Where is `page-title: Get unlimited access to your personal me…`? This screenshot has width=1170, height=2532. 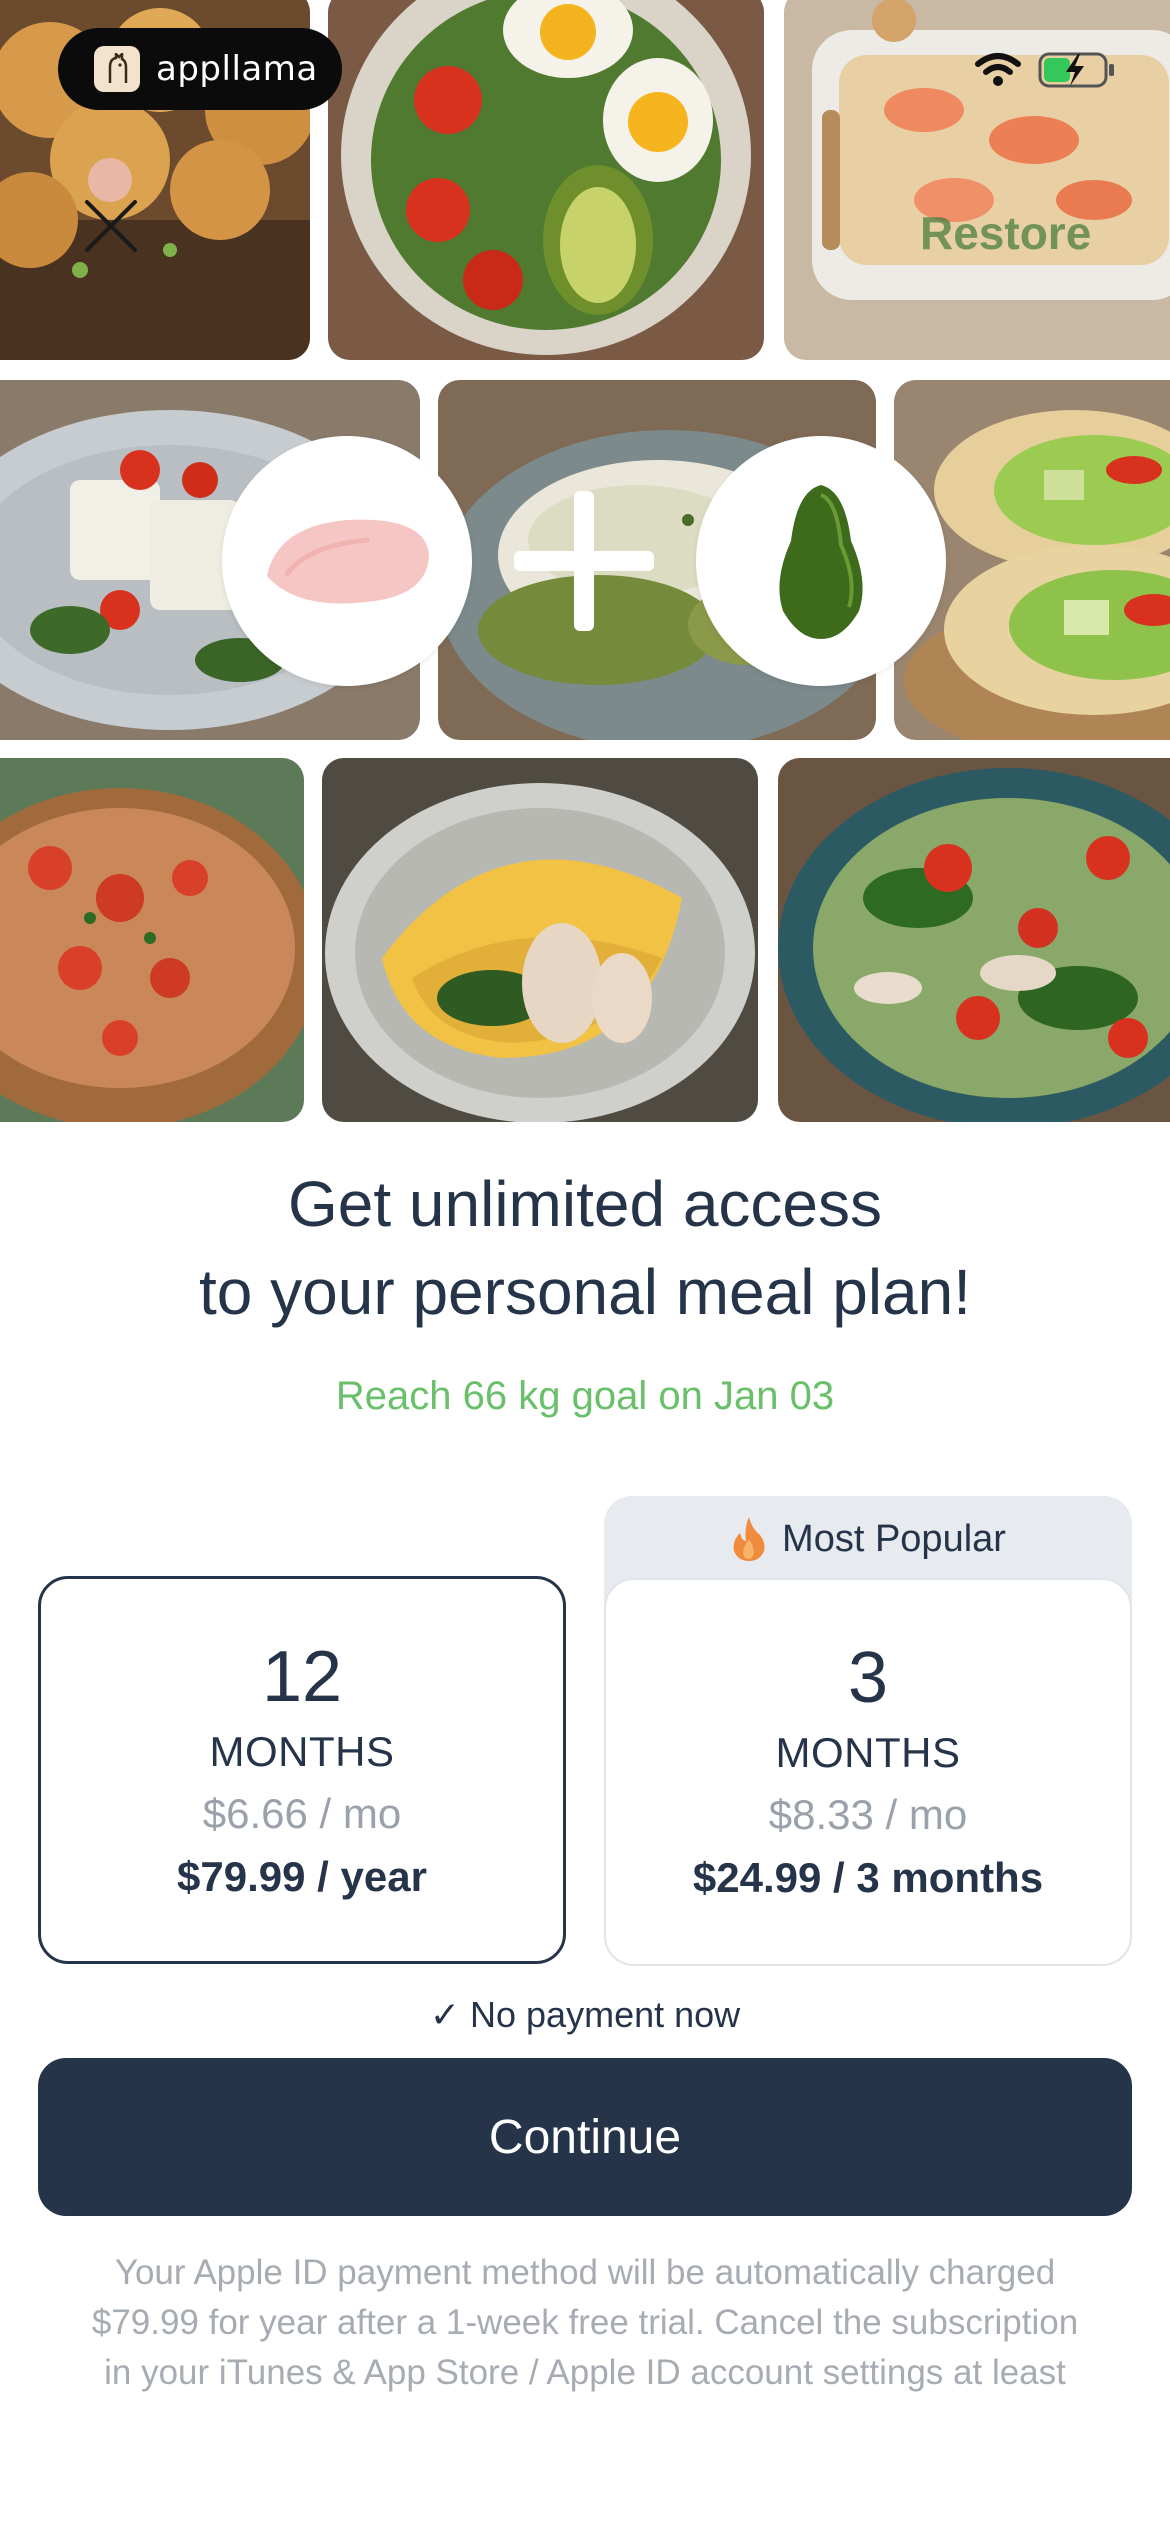
page-title: Get unlimited access to your personal me… is located at coordinates (585, 1248).